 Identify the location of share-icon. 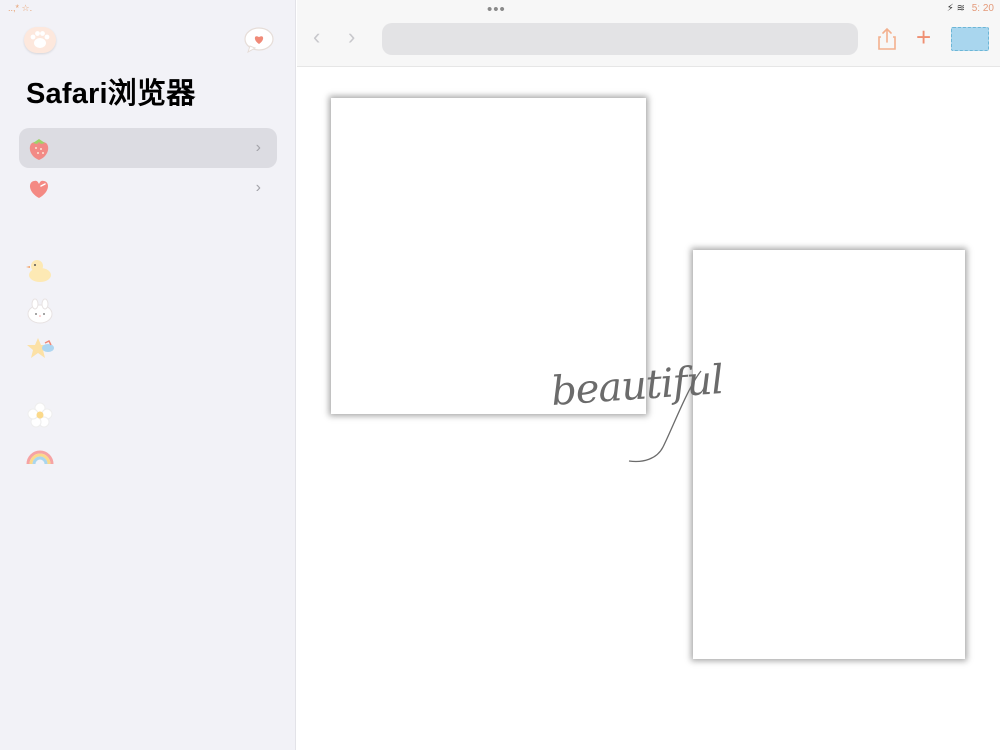
(887, 39).